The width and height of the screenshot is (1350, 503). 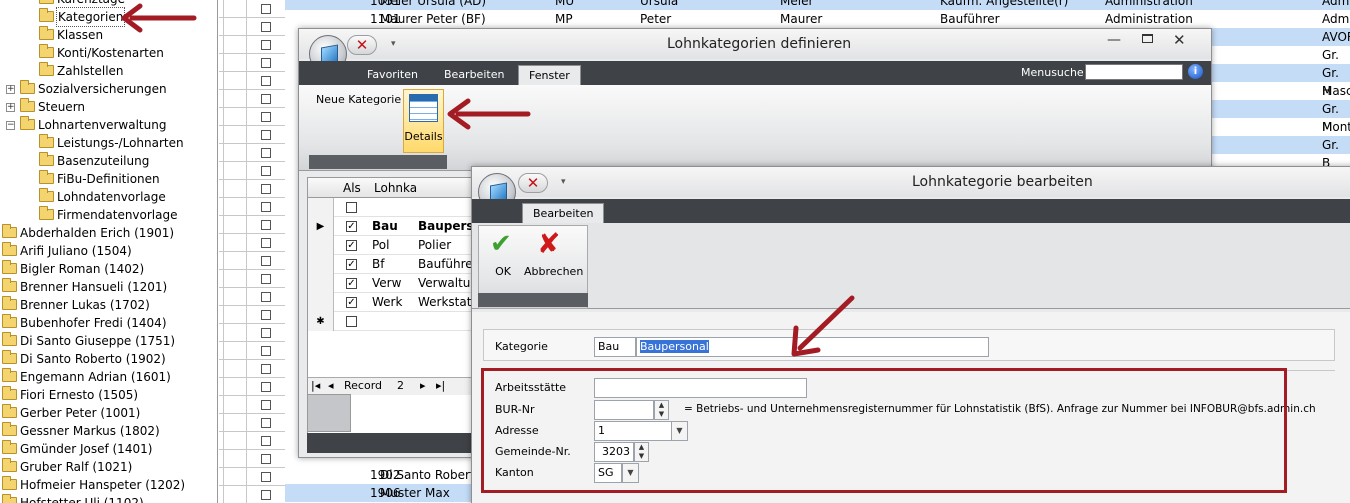 What do you see at coordinates (108, 251) in the screenshot?
I see `tree-item: Arifi Juliano (1504)` at bounding box center [108, 251].